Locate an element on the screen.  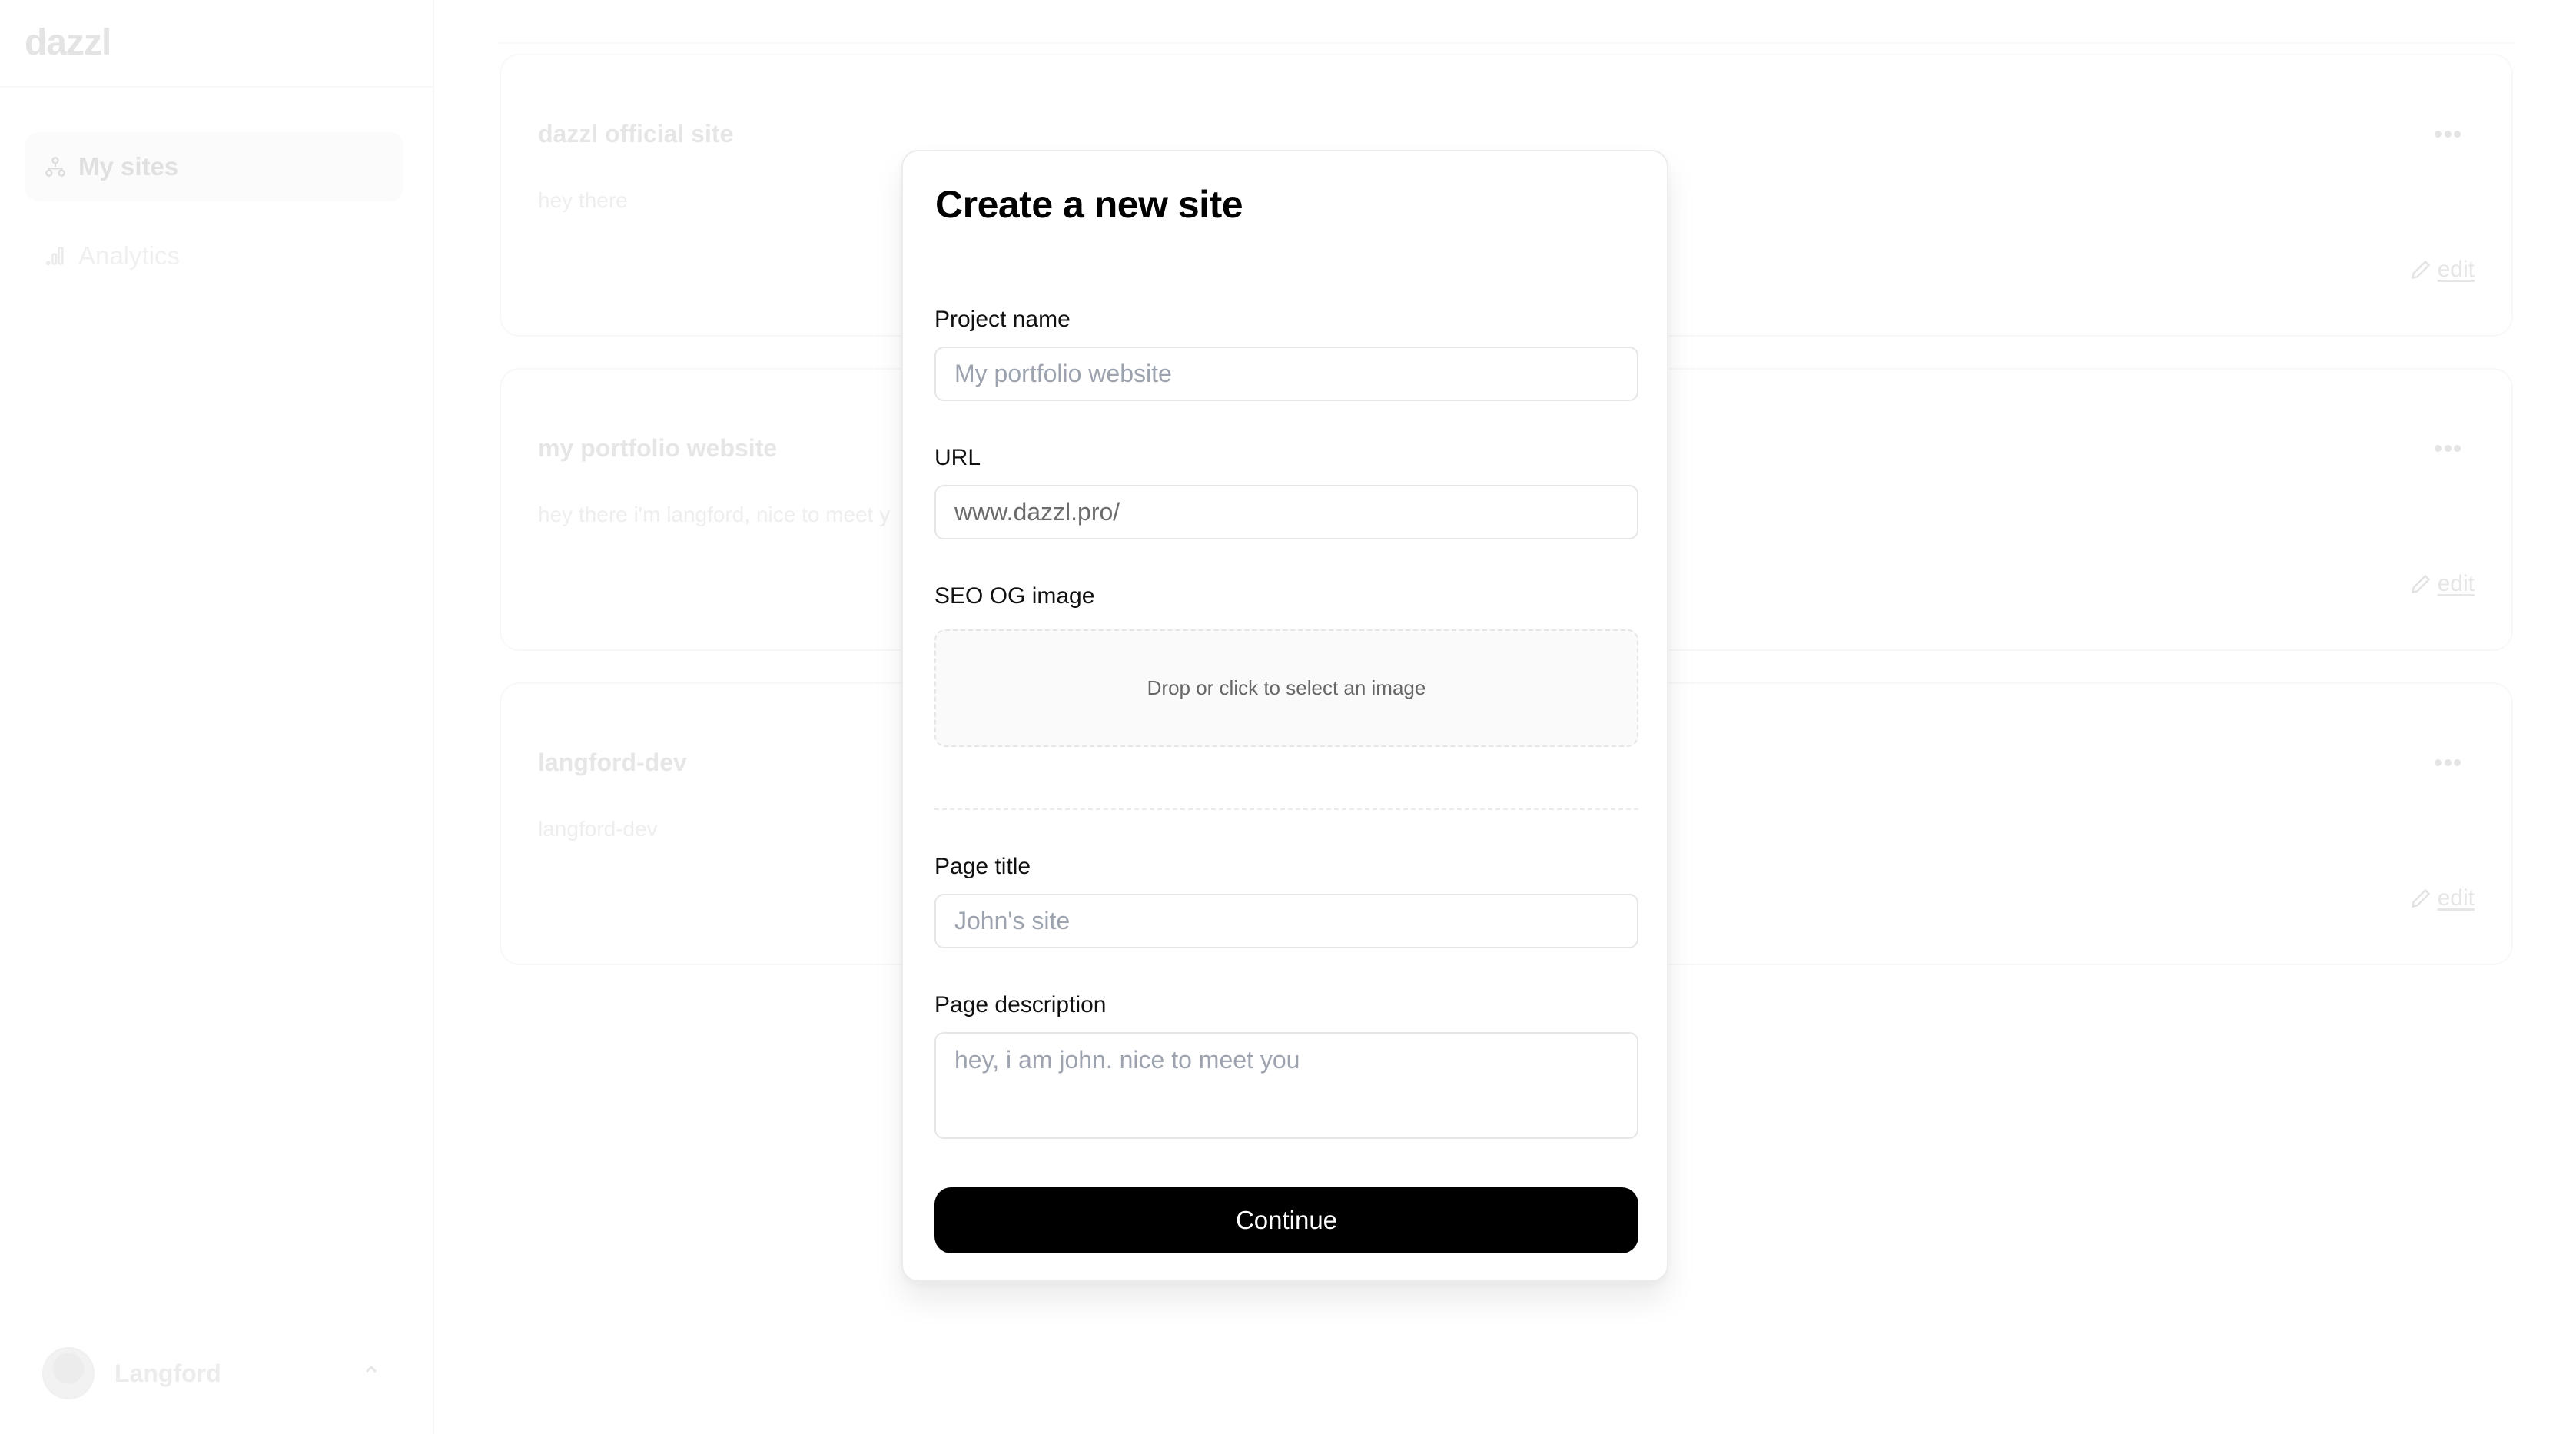
section-divider is located at coordinates (1286, 809).